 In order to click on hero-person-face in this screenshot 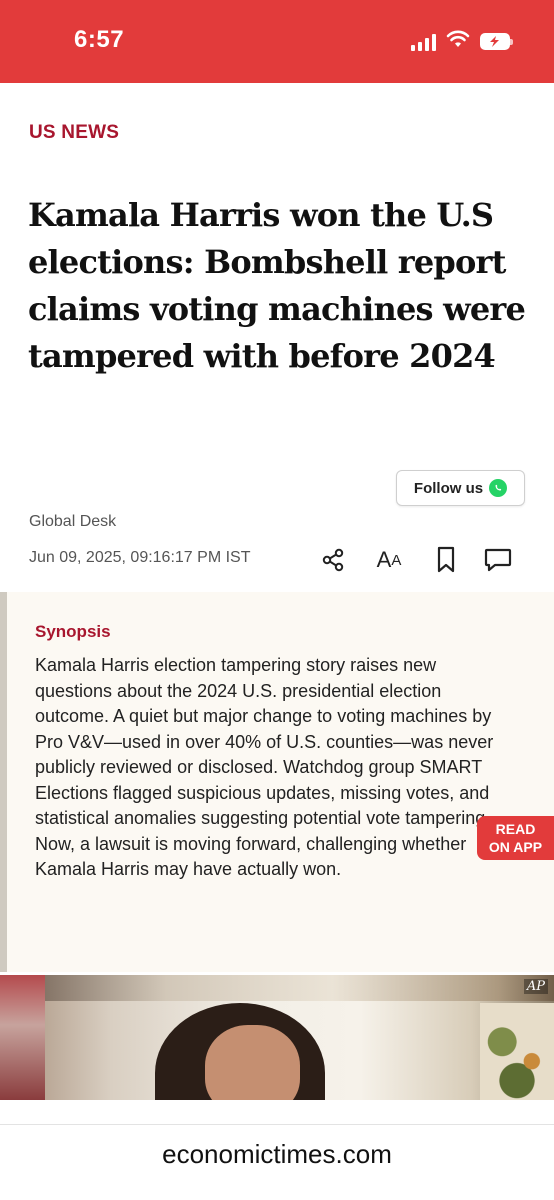, I will do `click(252, 1062)`.